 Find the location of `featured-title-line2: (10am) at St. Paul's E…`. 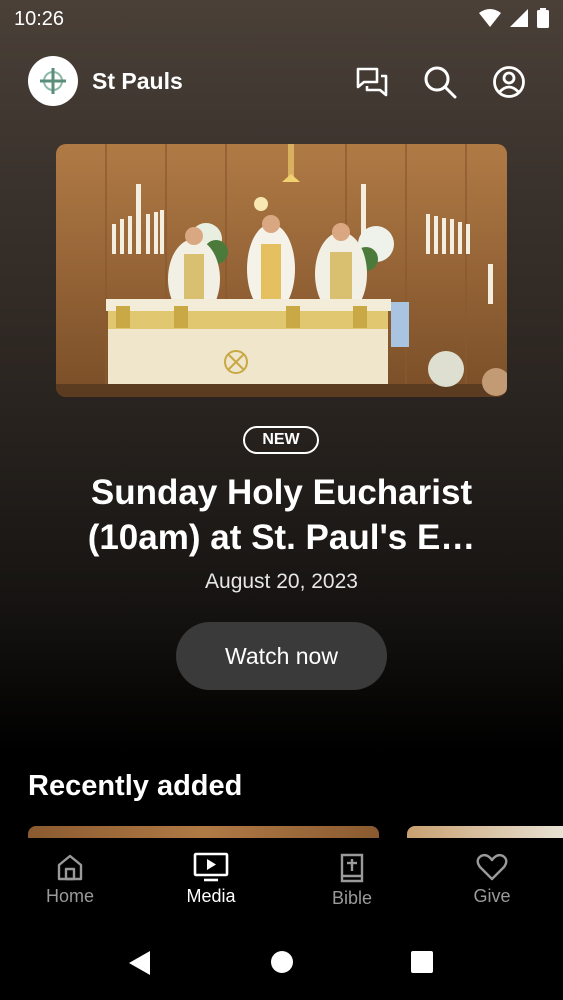

featured-title-line2: (10am) at St. Paul's E… is located at coordinates (281, 537).